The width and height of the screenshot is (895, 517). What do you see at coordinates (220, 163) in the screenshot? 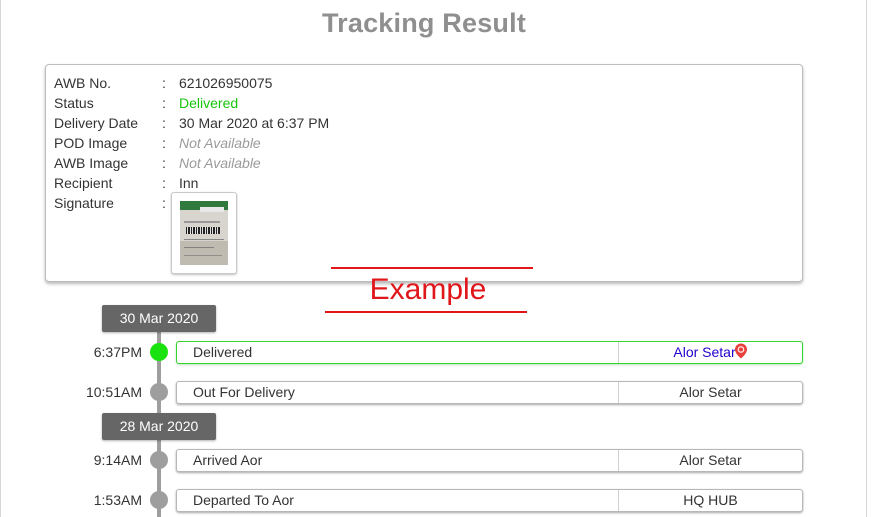
I see `awb-image-value: Not Available` at bounding box center [220, 163].